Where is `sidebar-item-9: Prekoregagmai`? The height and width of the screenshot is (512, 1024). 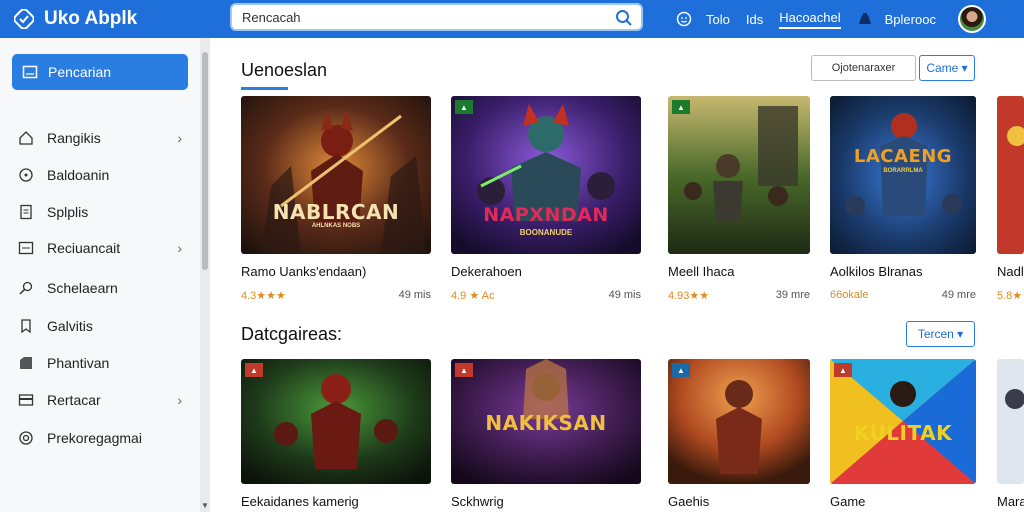 sidebar-item-9: Prekoregagmai is located at coordinates (103, 438).